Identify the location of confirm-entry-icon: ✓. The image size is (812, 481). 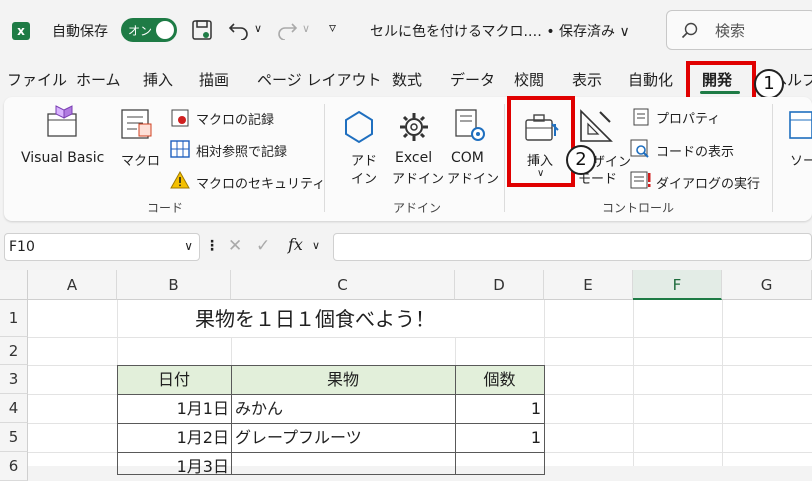
(263, 246).